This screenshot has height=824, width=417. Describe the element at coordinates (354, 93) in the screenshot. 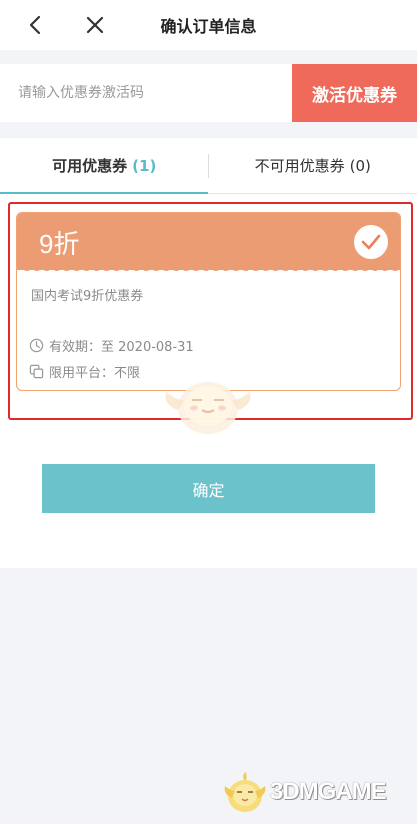

I see `activate-coupon-button: 激活优惠券` at that location.